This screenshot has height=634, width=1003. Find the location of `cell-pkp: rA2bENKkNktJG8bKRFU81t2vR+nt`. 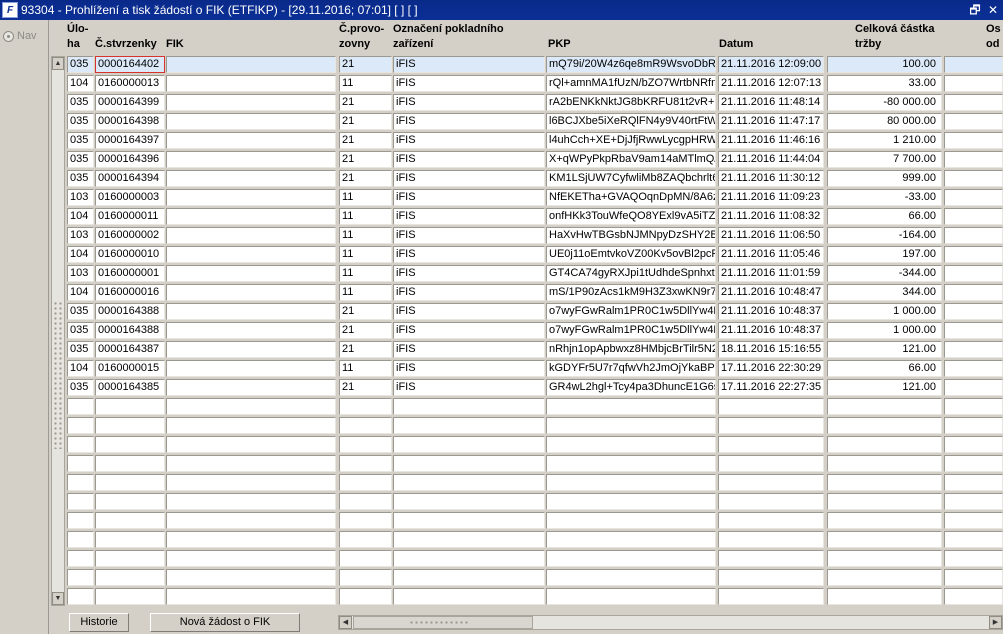

cell-pkp: rA2bENKkNktJG8bKRFU81t2vR+nt is located at coordinates (631, 102).